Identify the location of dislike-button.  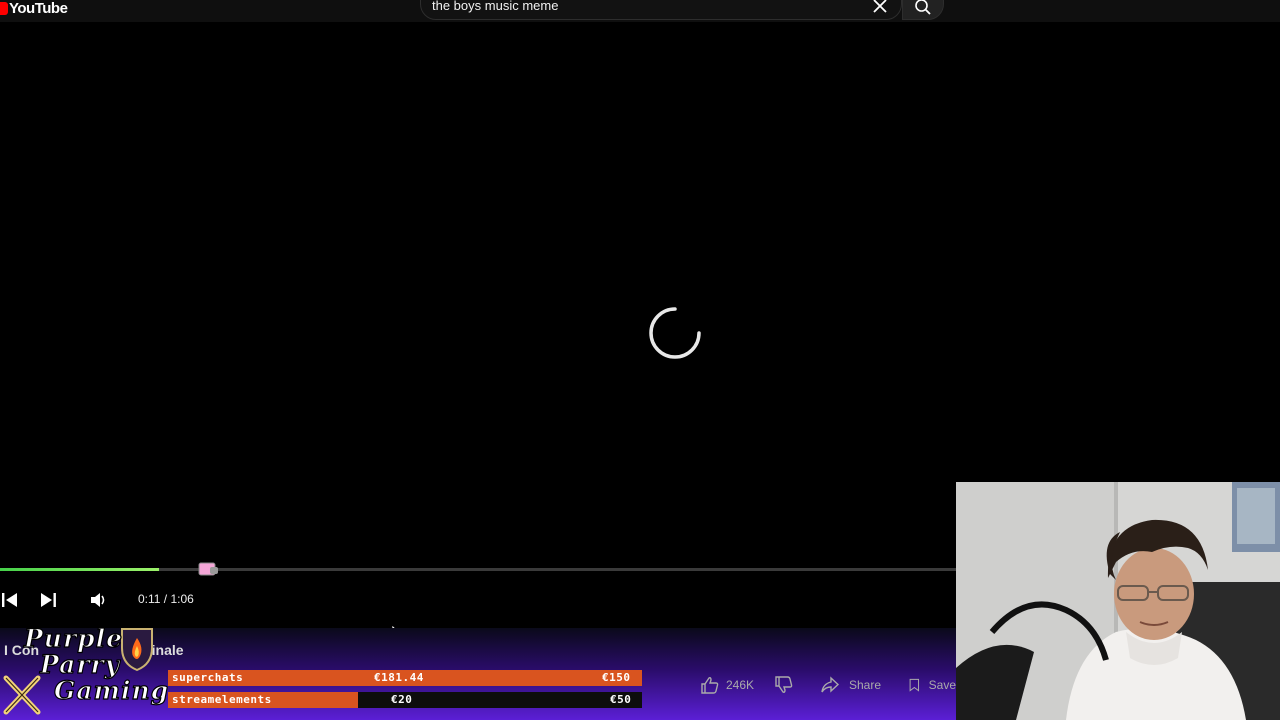
(784, 685).